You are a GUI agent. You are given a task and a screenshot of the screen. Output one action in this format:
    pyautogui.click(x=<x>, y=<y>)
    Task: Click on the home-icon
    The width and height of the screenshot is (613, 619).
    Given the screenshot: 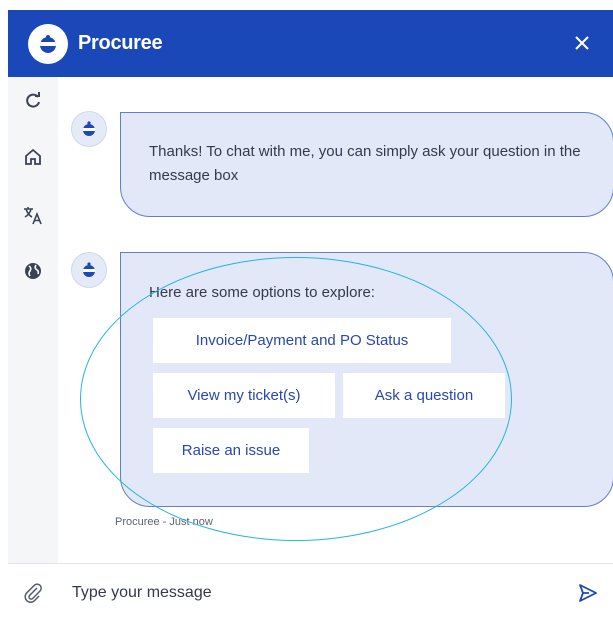 What is the action you would take?
    pyautogui.click(x=33, y=157)
    